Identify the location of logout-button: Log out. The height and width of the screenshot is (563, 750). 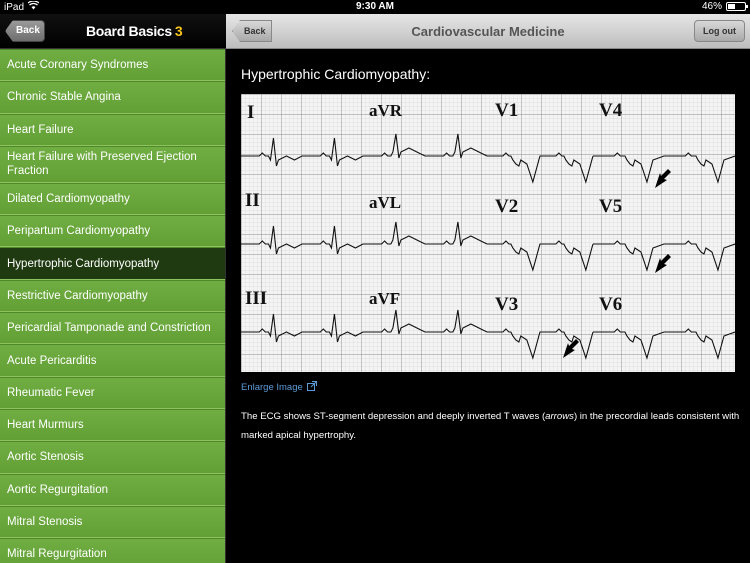
(719, 31).